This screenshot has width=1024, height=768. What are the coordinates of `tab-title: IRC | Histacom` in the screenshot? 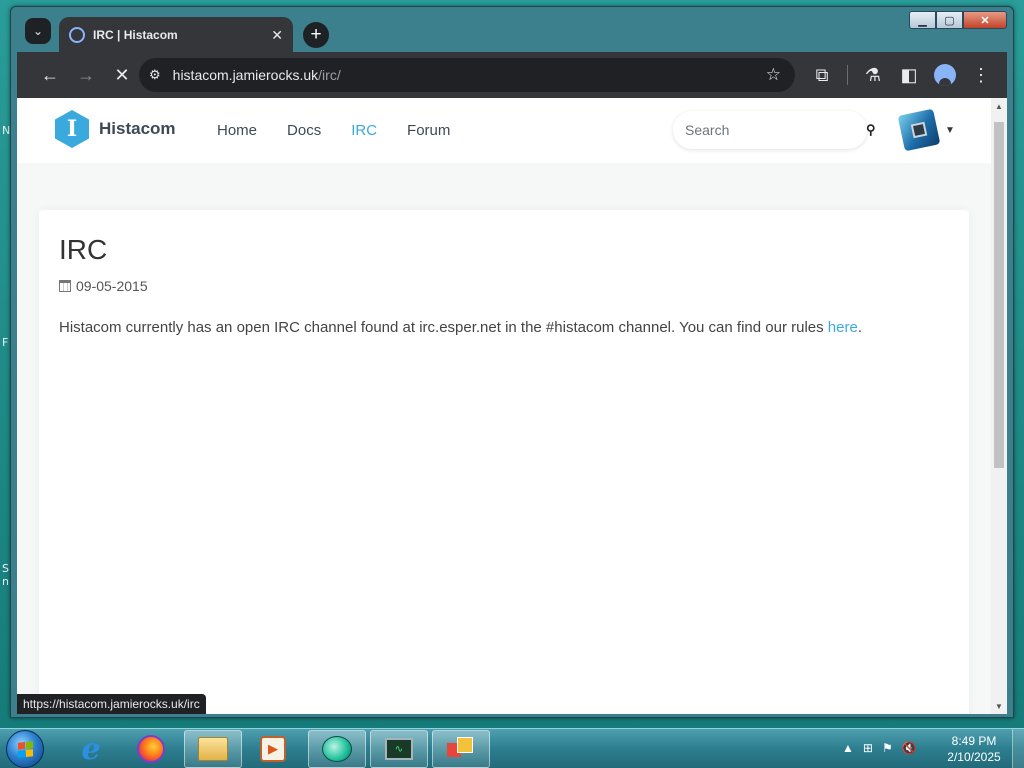 It's located at (135, 35).